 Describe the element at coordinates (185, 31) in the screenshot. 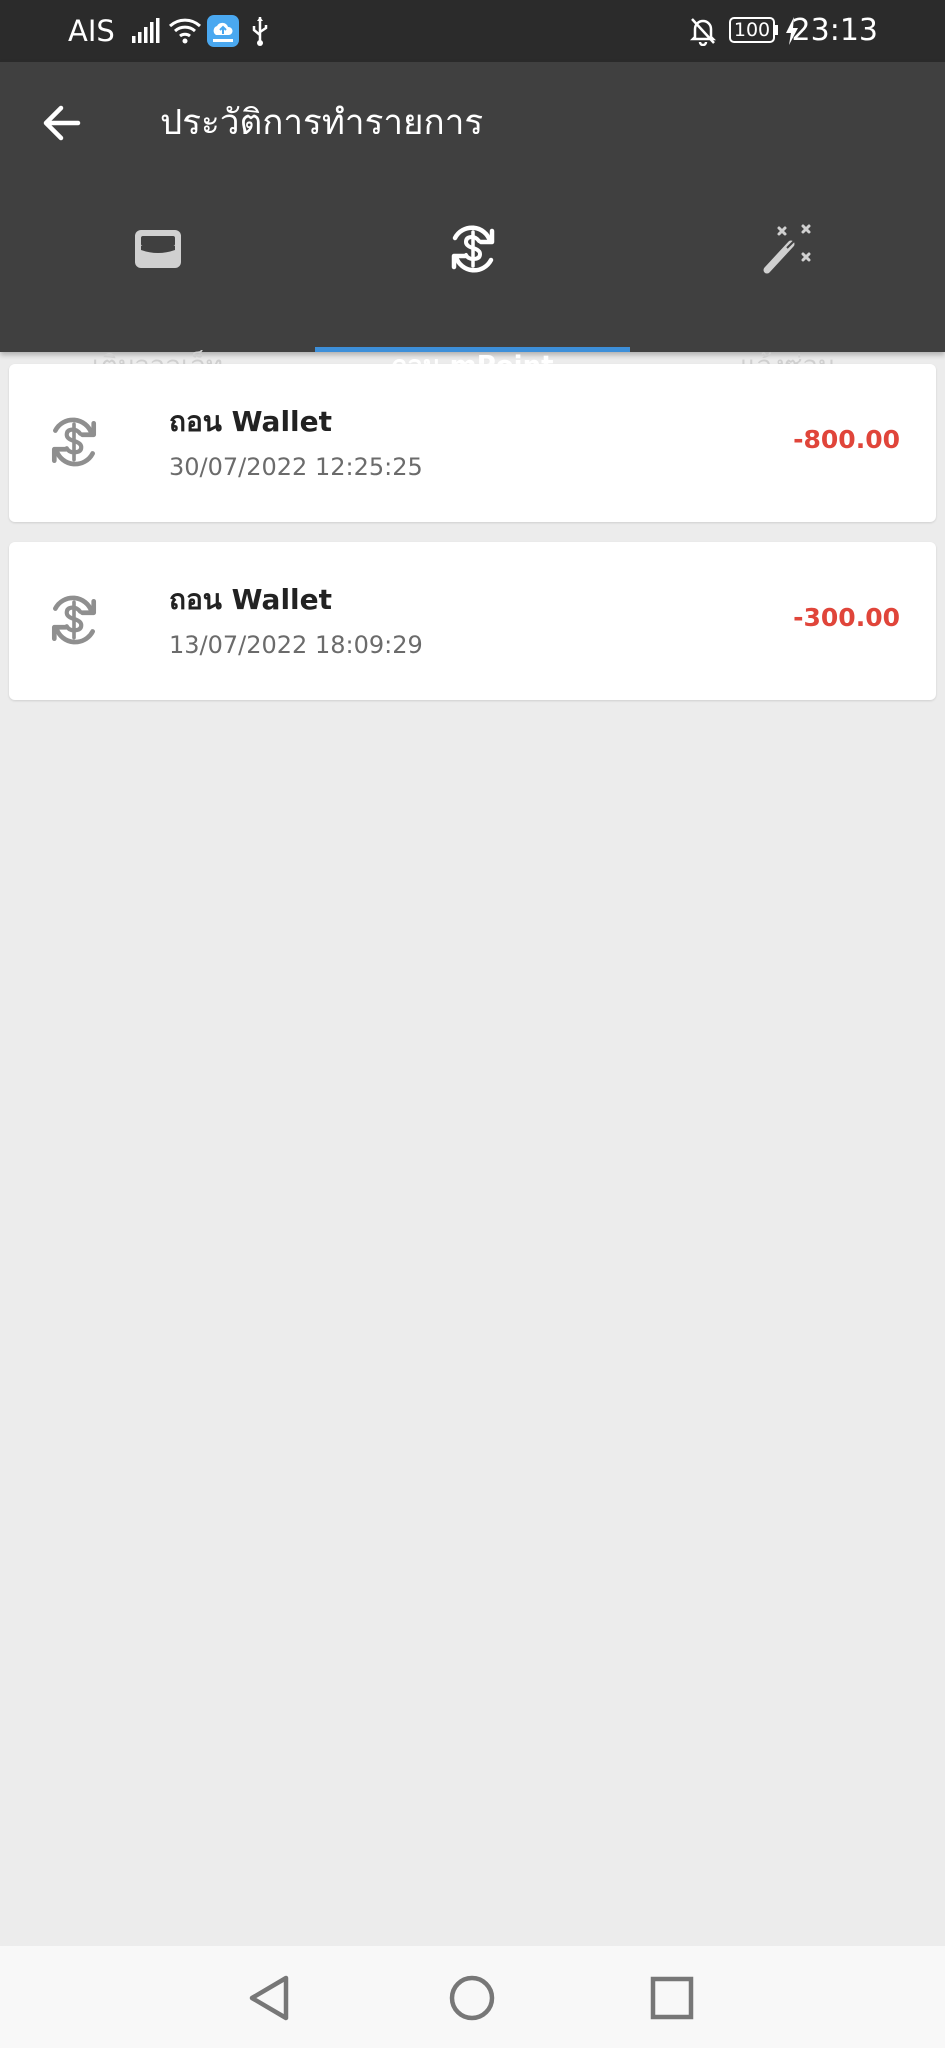

I see `wifi-icon` at that location.